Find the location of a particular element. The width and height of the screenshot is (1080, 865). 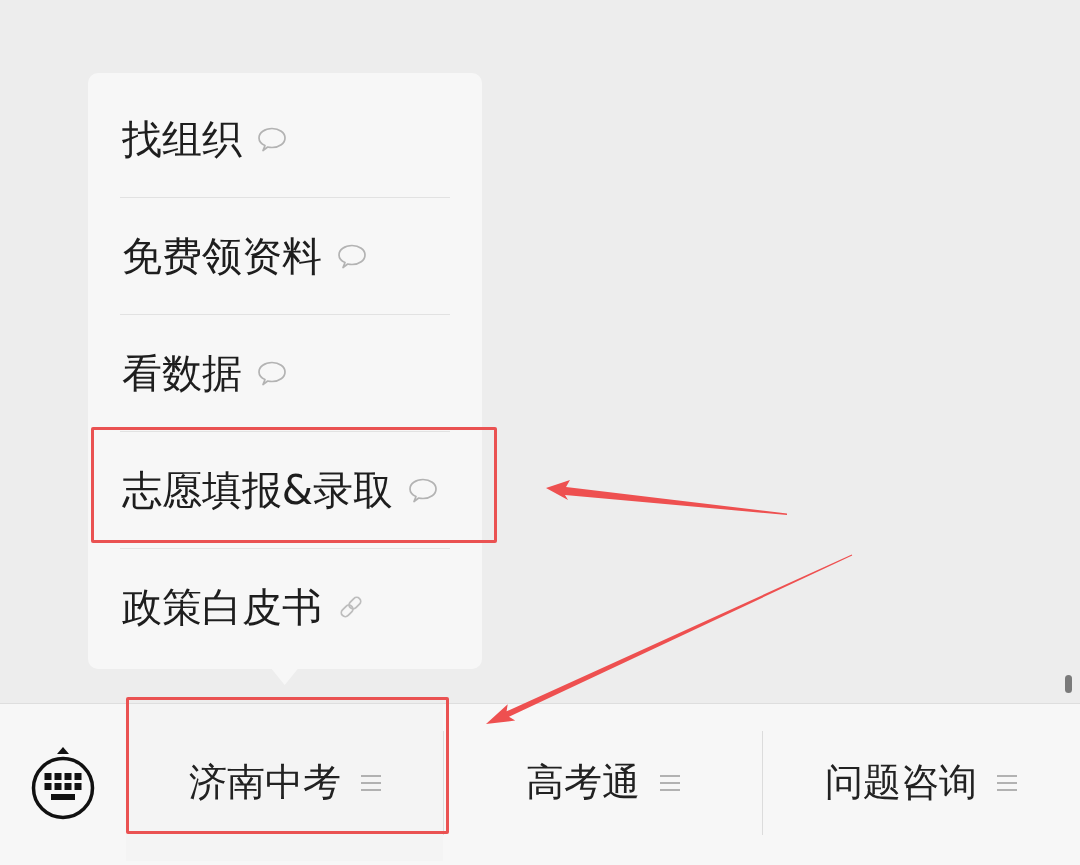

menu-item: 志愿填报&录取 is located at coordinates (284, 490).